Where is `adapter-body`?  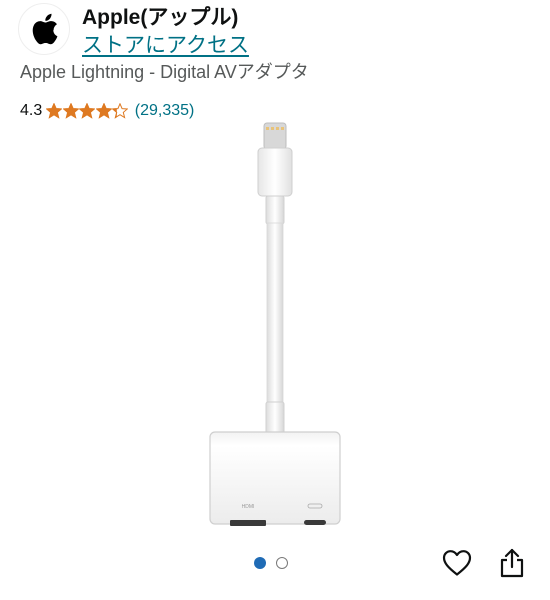
adapter-body is located at coordinates (275, 478).